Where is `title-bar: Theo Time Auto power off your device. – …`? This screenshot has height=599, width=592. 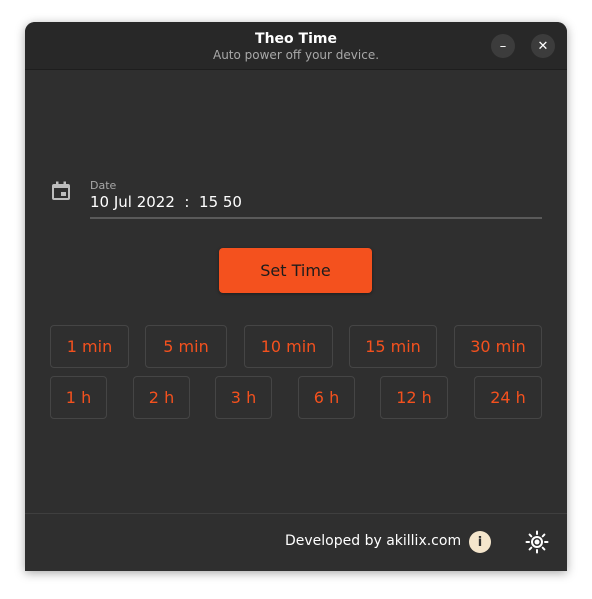
title-bar: Theo Time Auto power off your device. – … is located at coordinates (296, 46).